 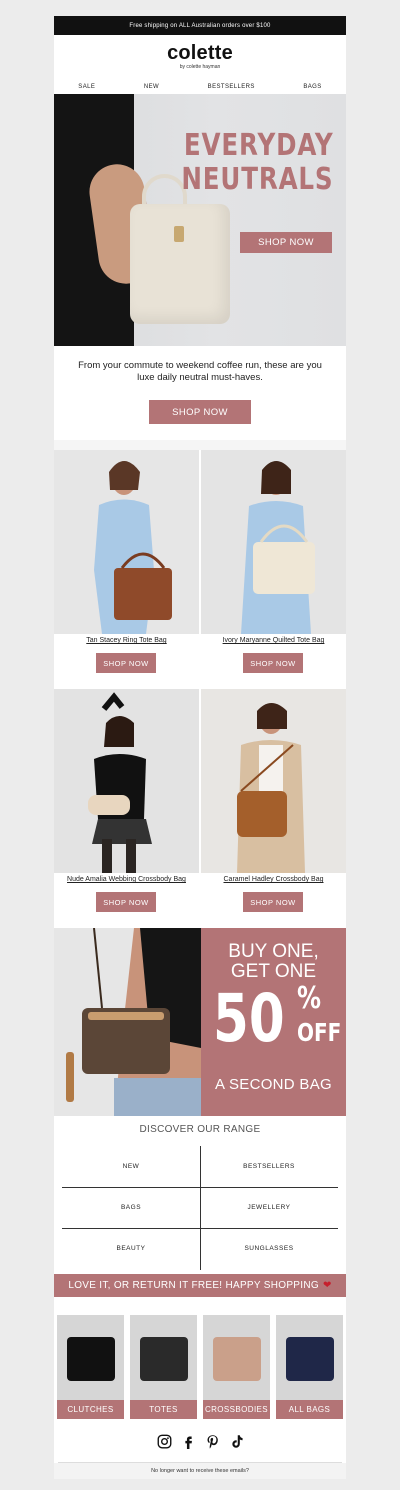 I want to click on hero-title-line2: NEUTRALS, so click(x=256, y=179).